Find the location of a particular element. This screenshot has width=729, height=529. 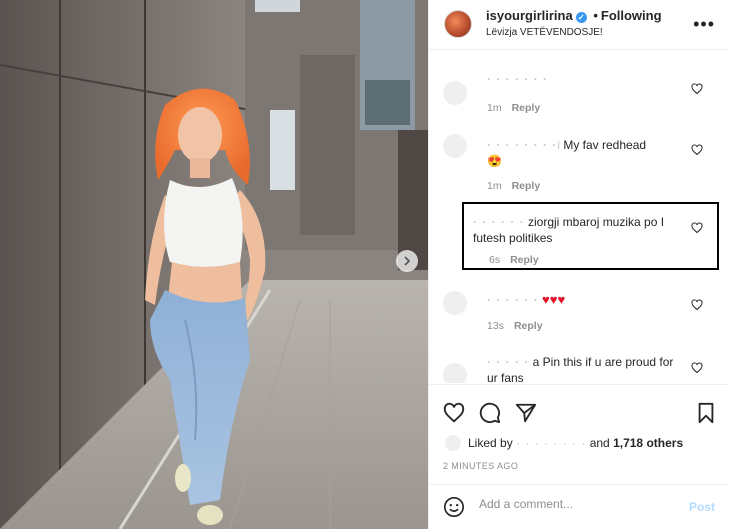

comment-username: · · · · · · is located at coordinates (513, 300).